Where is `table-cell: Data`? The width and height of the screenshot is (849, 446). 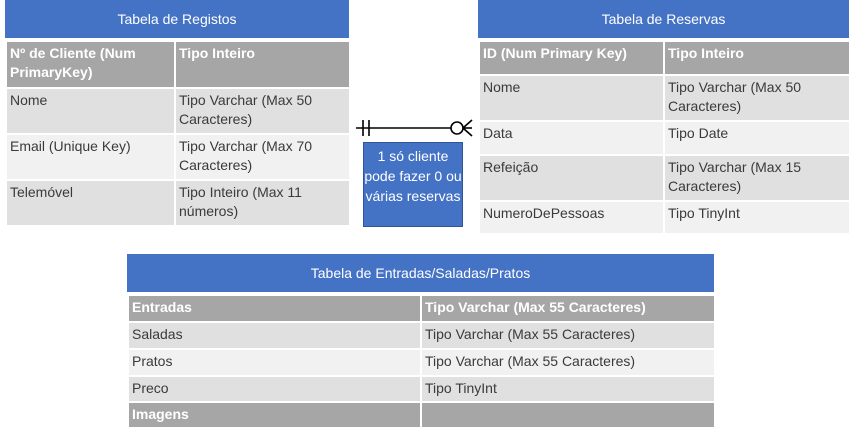 table-cell: Data is located at coordinates (571, 138).